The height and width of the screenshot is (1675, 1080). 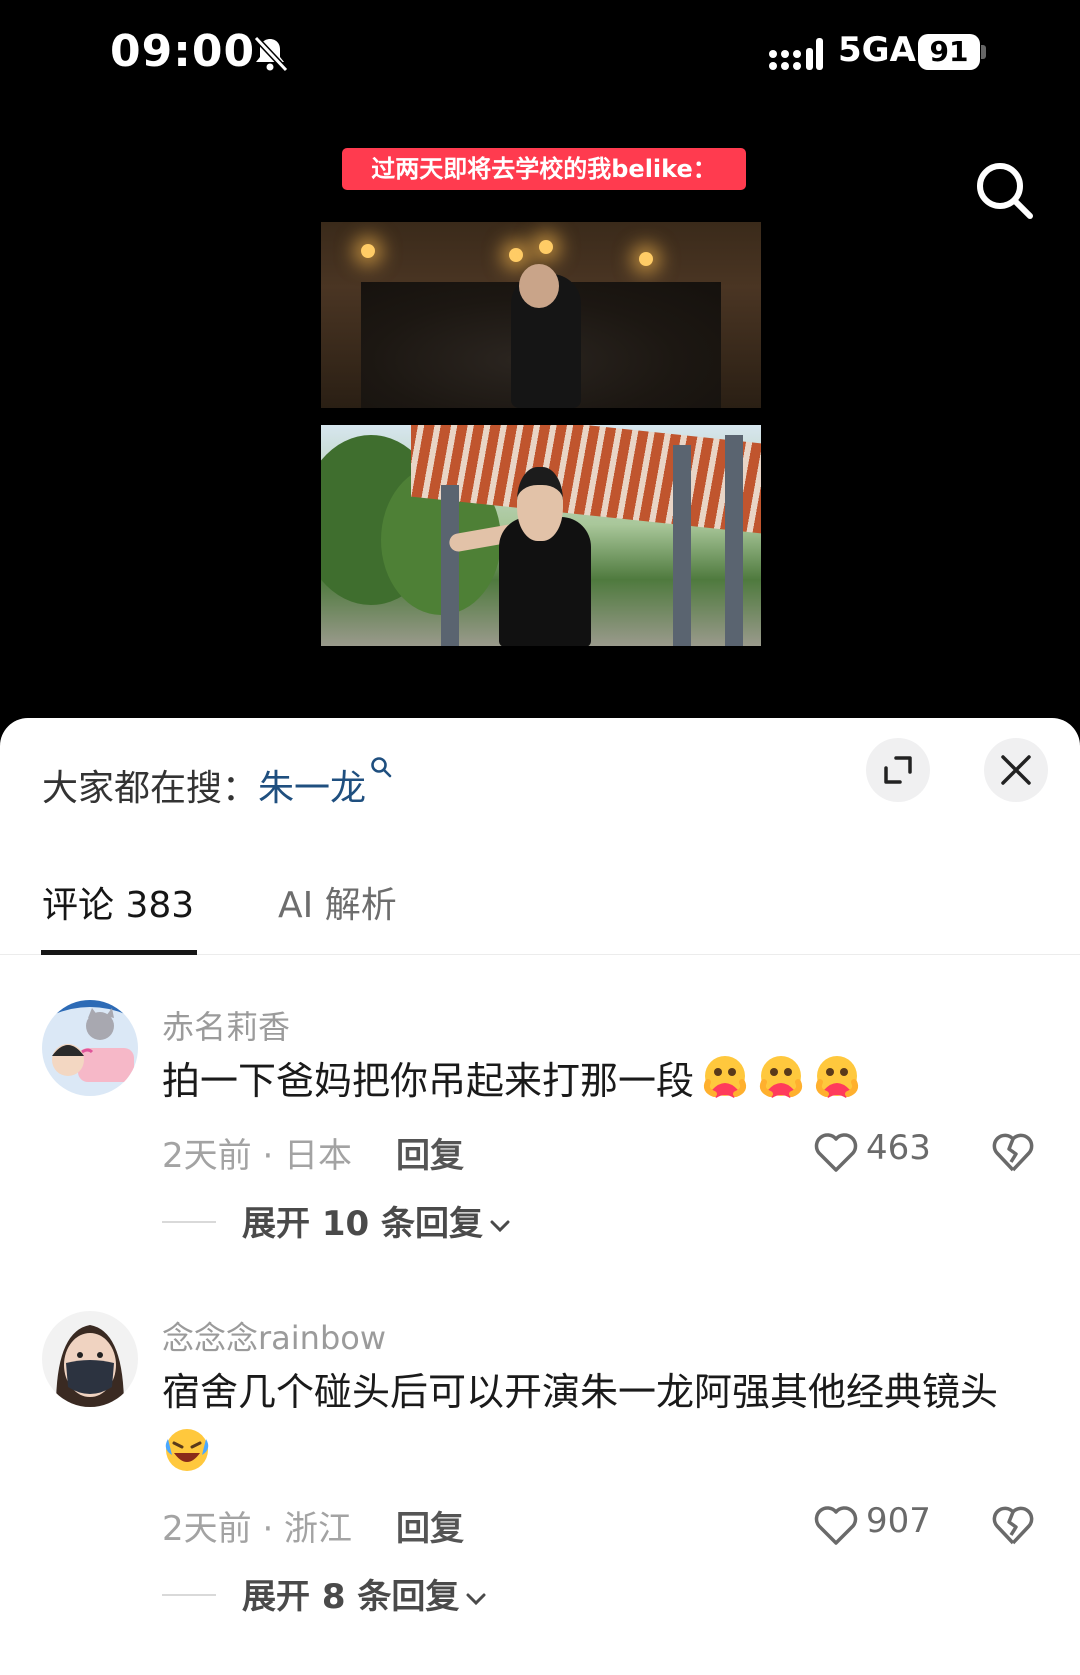 I want to click on expand-icon, so click(x=898, y=770).